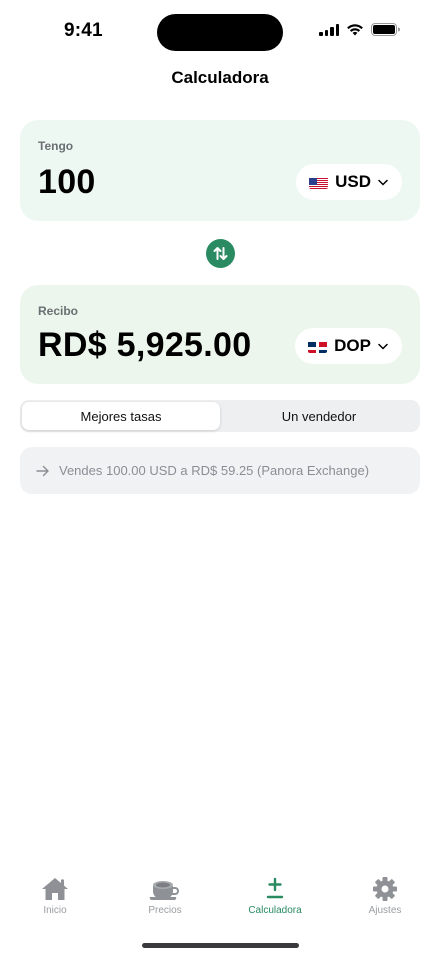 This screenshot has height=956, width=440. Describe the element at coordinates (319, 416) in the screenshot. I see `segment-single-seller: Un vendedor` at that location.